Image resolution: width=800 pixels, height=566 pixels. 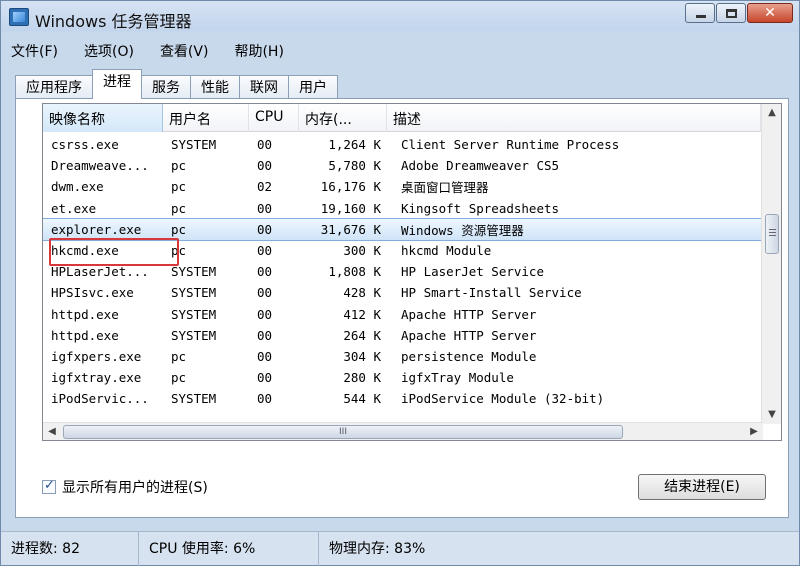 What do you see at coordinates (74, 208) in the screenshot?
I see `cell-image-name: et.exe` at bounding box center [74, 208].